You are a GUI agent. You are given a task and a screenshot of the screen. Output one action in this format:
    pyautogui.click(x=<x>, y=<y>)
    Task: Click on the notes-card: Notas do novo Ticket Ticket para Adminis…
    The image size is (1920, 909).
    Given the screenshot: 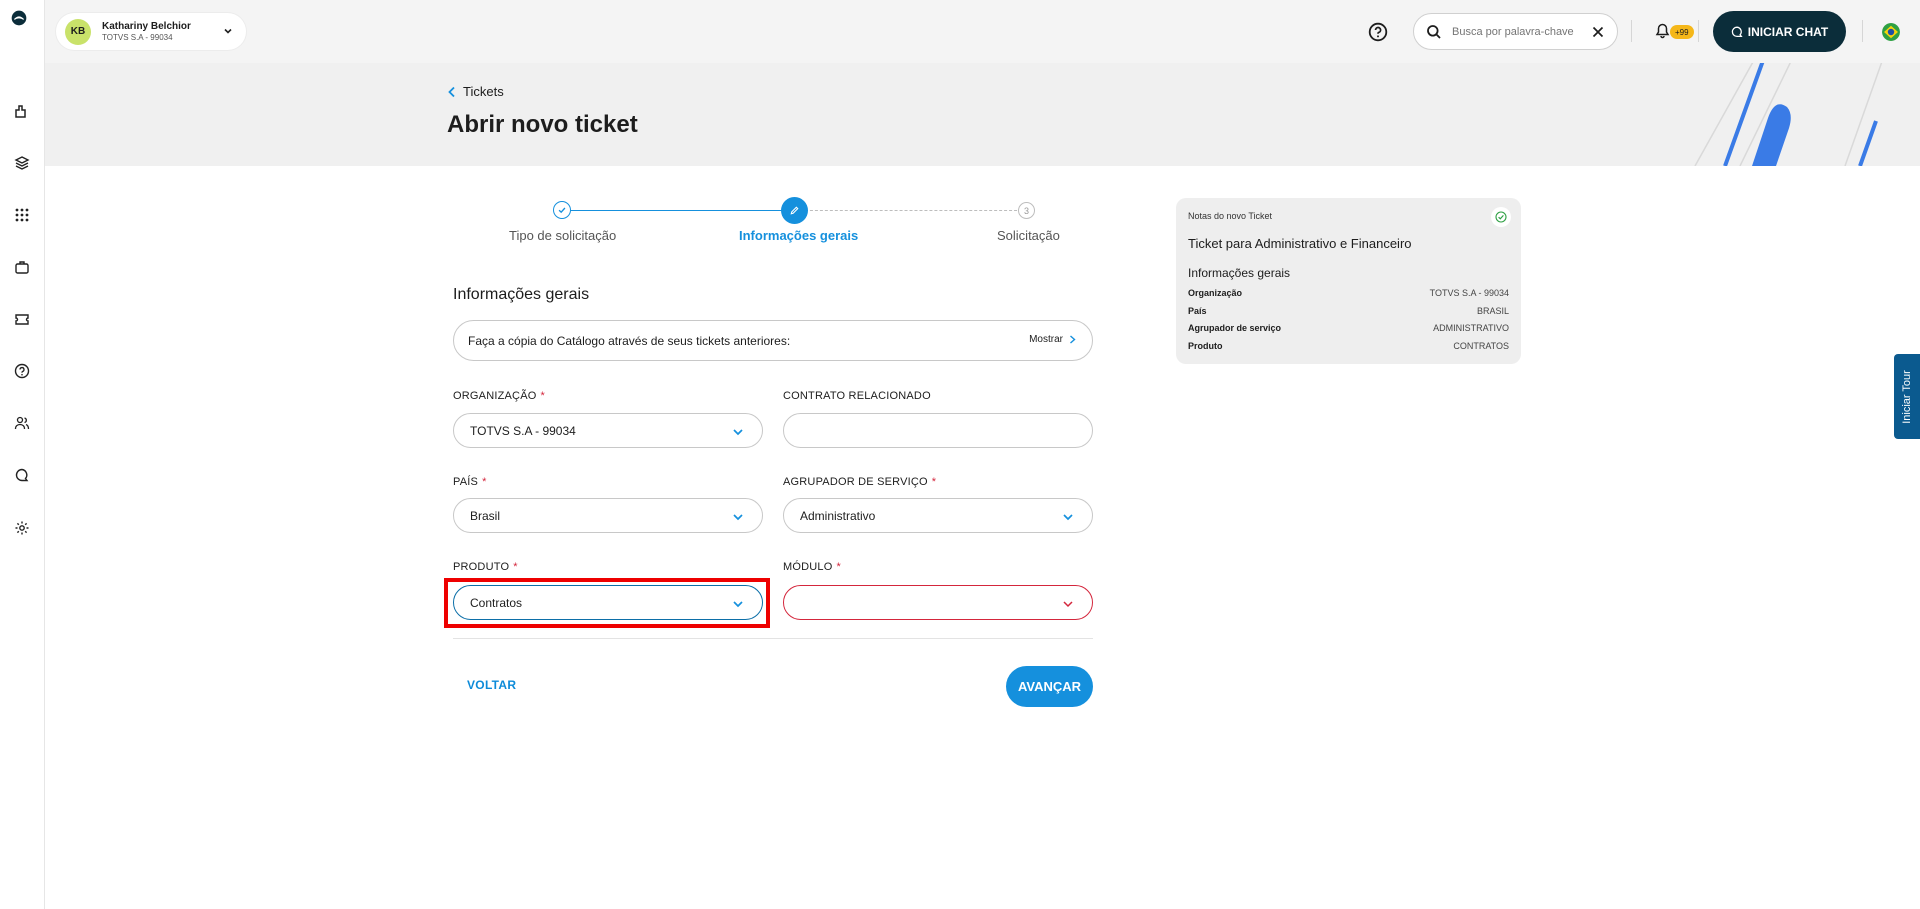 What is the action you would take?
    pyautogui.click(x=1348, y=281)
    